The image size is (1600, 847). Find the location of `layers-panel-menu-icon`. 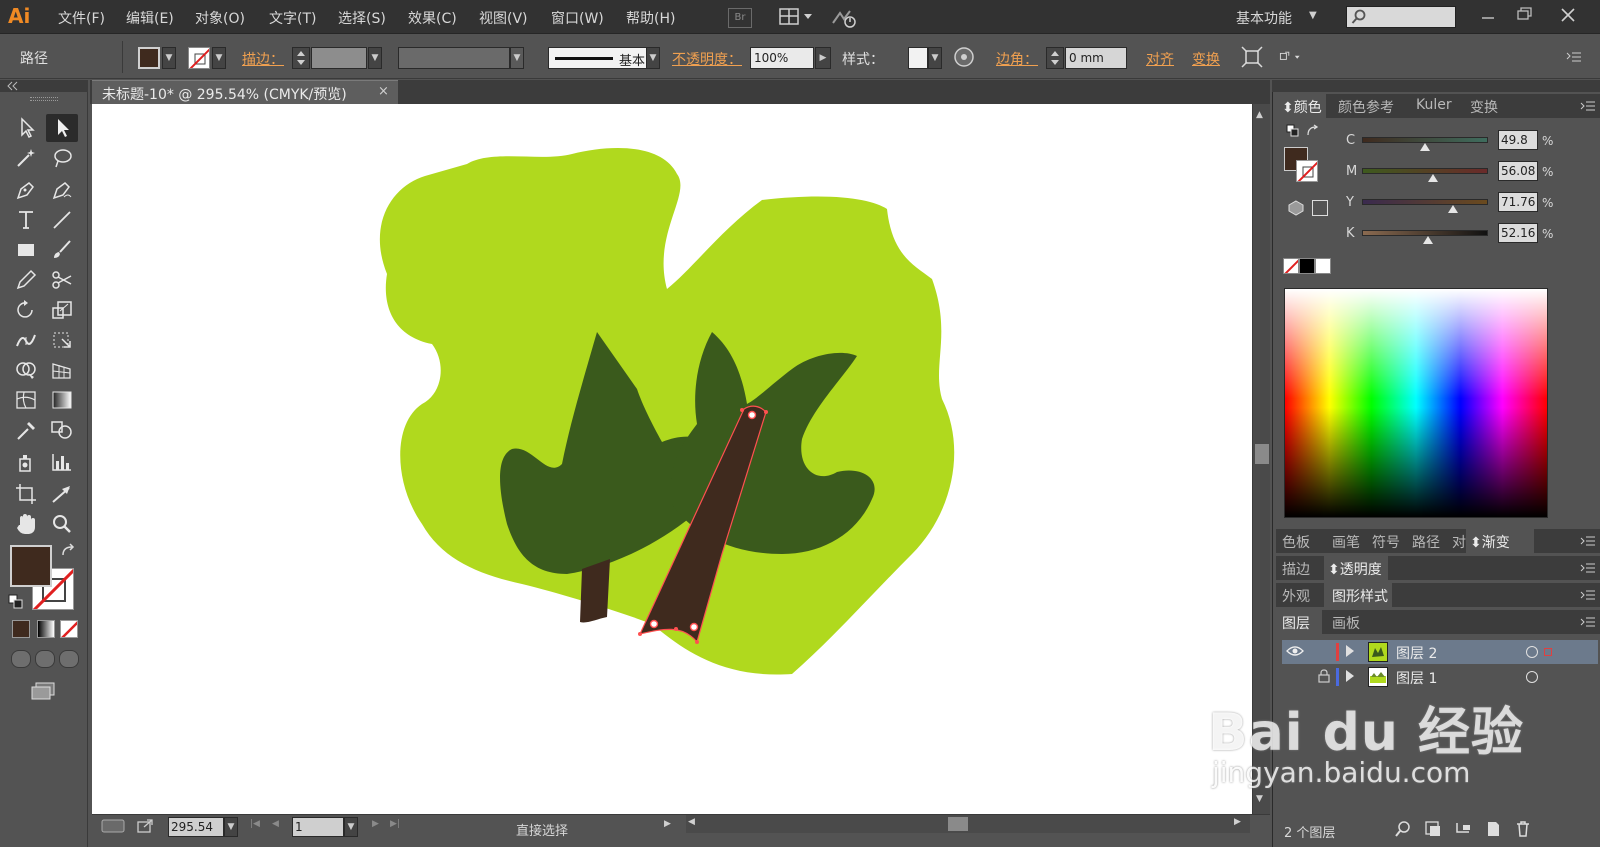

layers-panel-menu-icon is located at coordinates (1588, 622).